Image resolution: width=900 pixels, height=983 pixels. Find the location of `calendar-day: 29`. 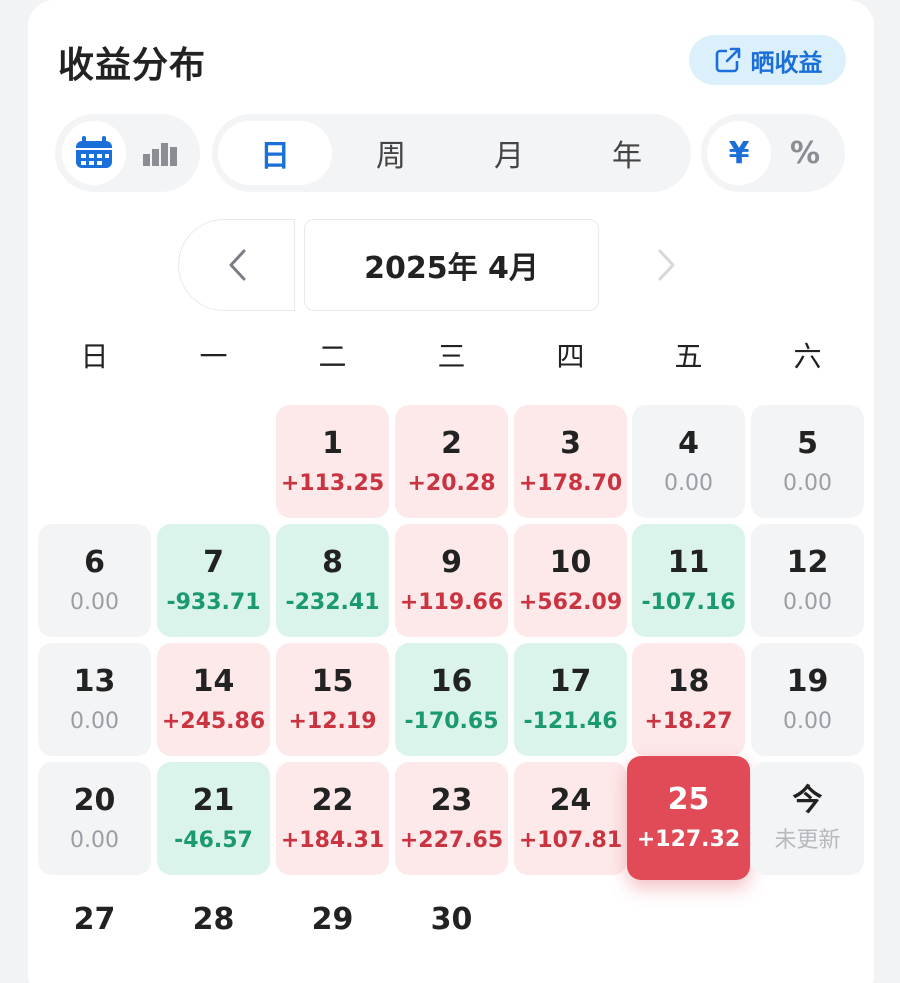

calendar-day: 29 is located at coordinates (332, 932).